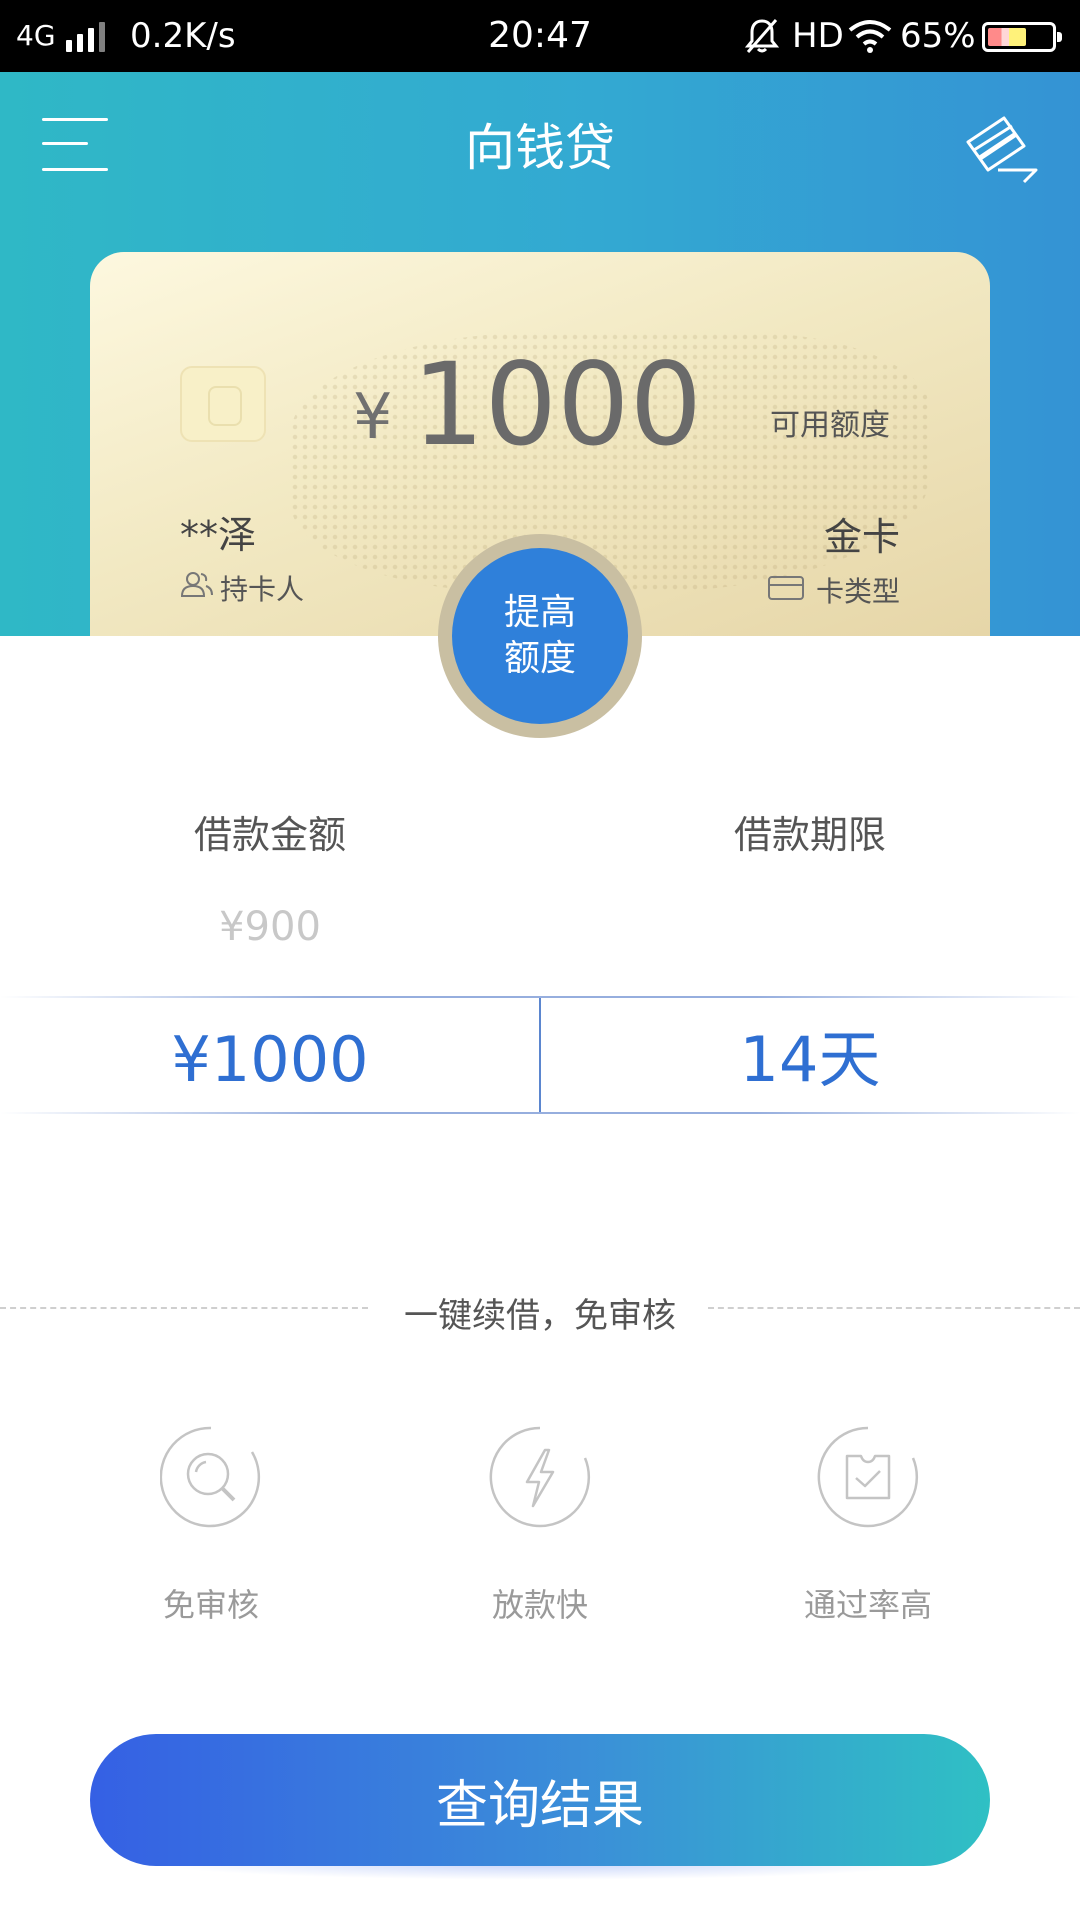 This screenshot has width=1080, height=1920. I want to click on card-type-icon, so click(786, 588).